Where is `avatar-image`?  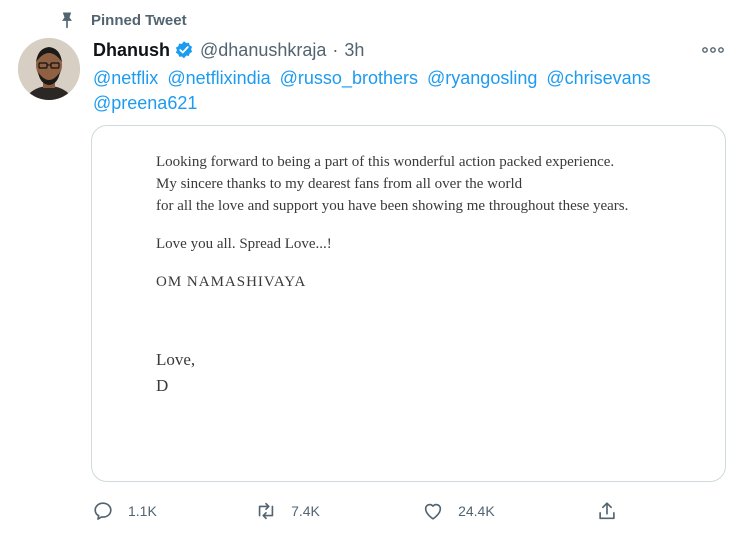 avatar-image is located at coordinates (49, 69).